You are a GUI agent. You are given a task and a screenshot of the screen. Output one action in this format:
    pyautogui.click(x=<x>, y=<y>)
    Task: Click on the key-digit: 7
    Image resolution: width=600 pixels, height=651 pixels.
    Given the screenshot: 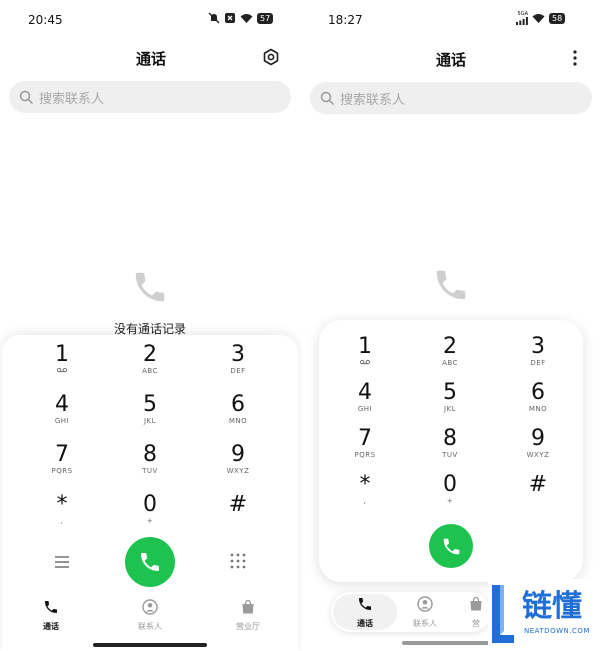 What is the action you would take?
    pyautogui.click(x=62, y=454)
    